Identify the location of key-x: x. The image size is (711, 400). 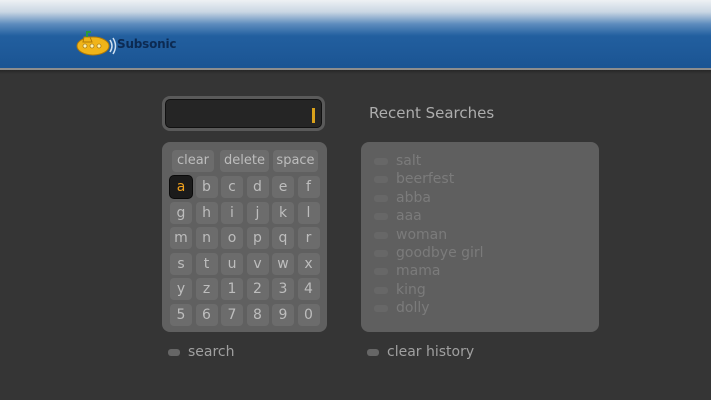
(308, 263).